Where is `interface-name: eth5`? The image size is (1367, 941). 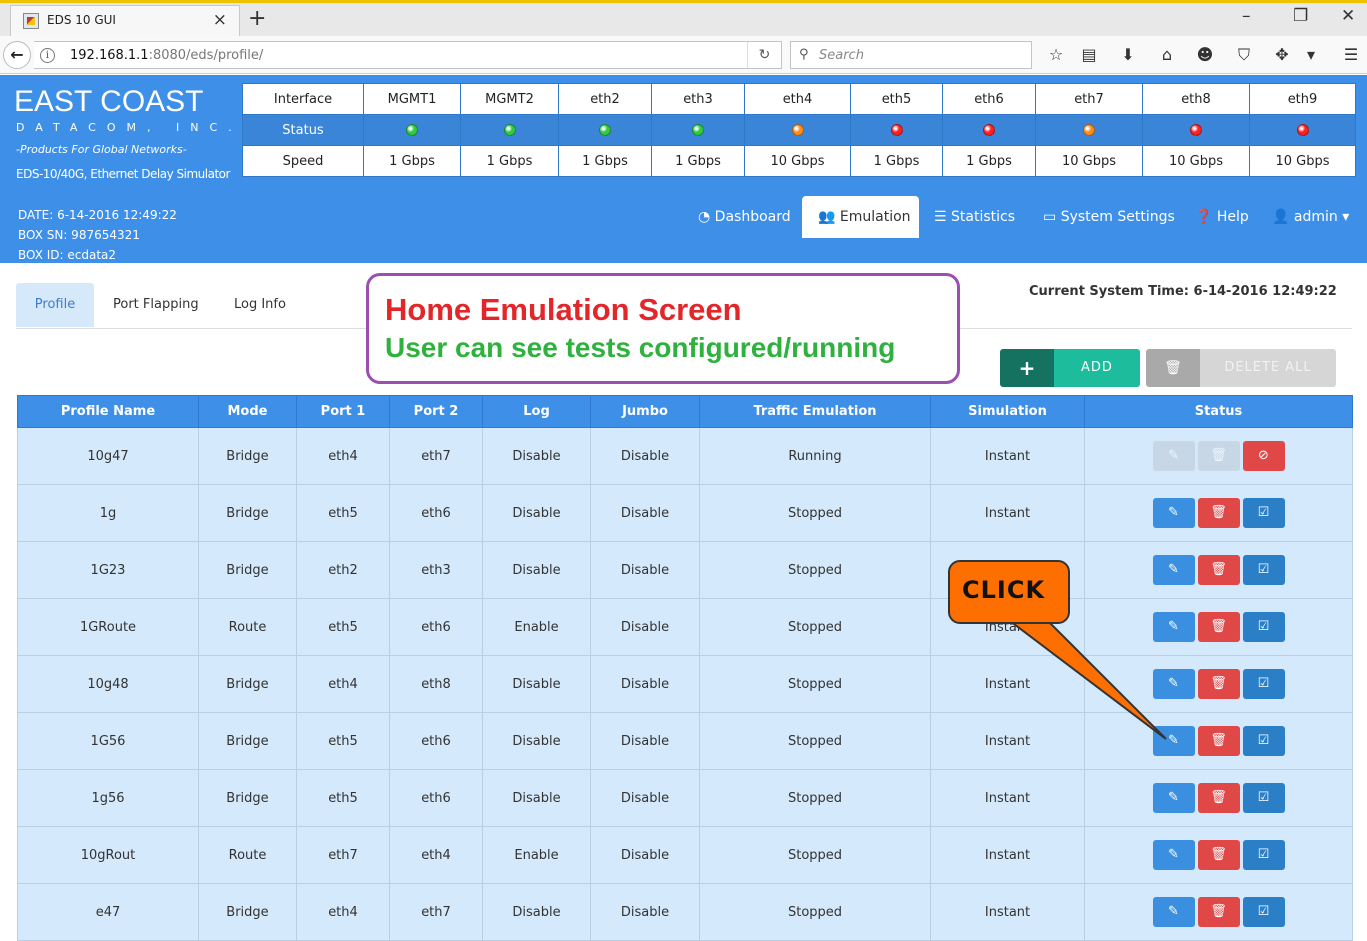 interface-name: eth5 is located at coordinates (896, 99).